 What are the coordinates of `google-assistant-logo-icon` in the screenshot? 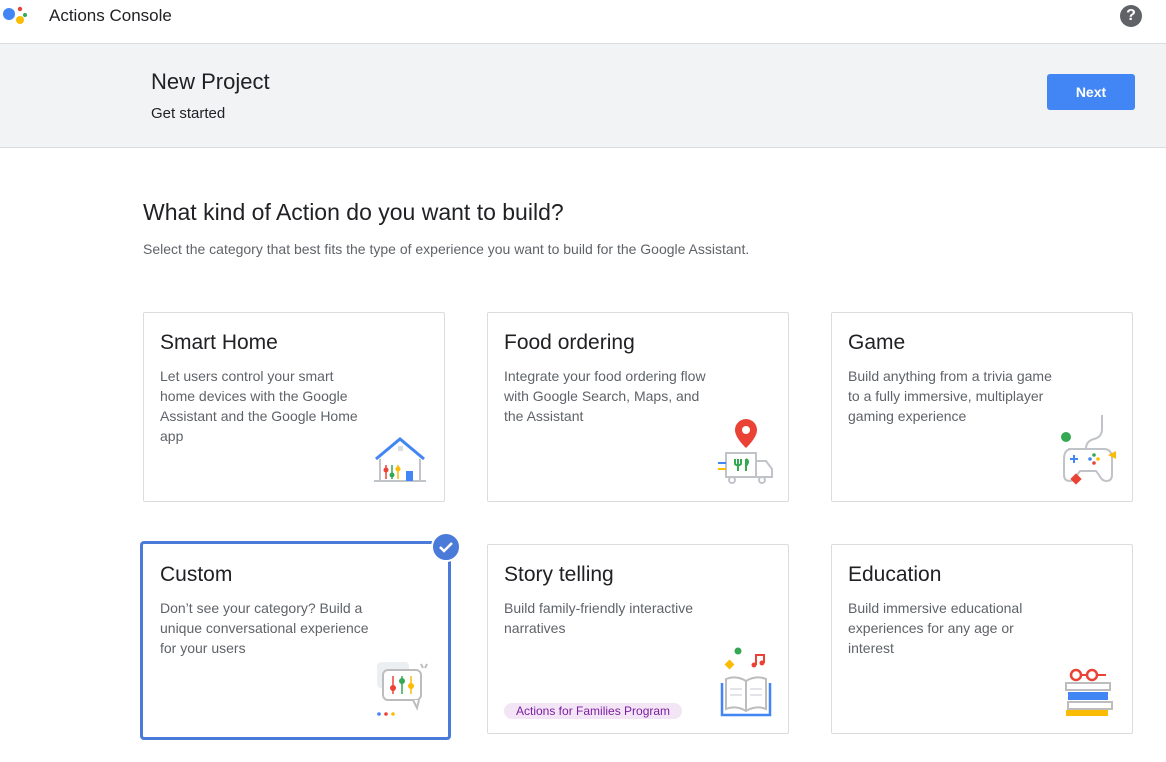 It's located at (16, 16).